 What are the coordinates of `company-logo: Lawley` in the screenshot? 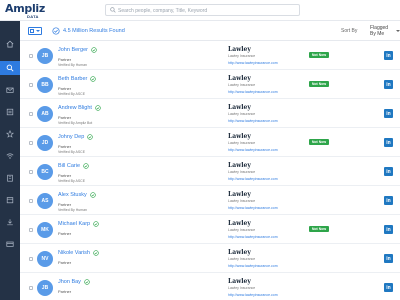 It's located at (239, 49).